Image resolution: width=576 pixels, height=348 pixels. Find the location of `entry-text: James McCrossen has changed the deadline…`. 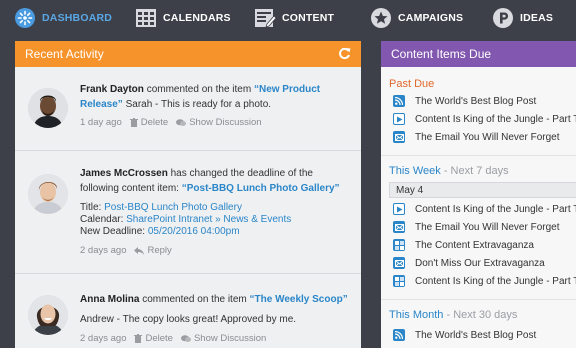

entry-text: James McCrossen has changed the deadline… is located at coordinates (215, 181).